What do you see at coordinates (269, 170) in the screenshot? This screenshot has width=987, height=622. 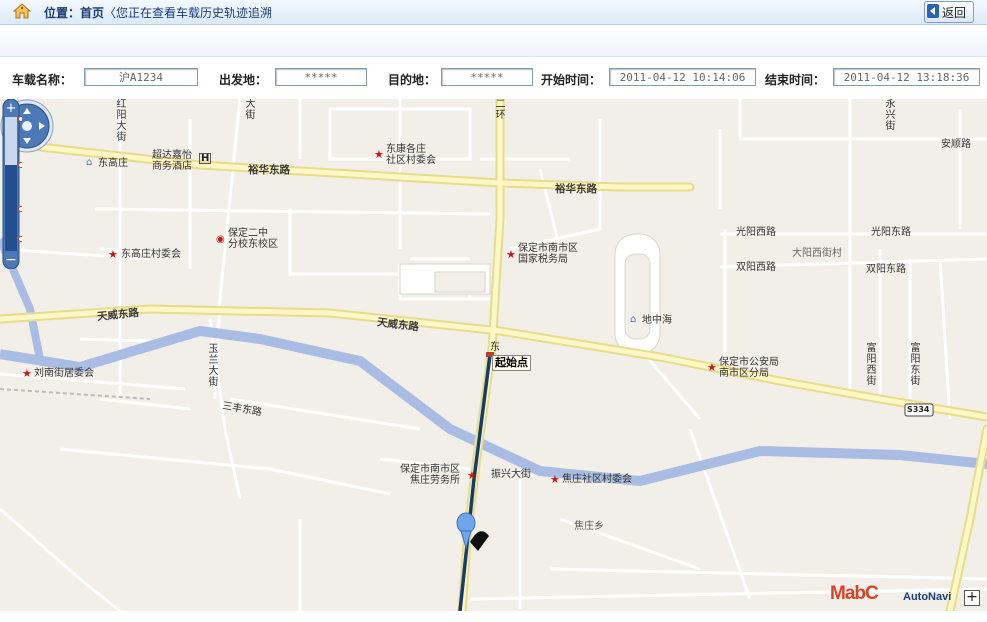 I see `road-label-yuhua-west: 裕华东路` at bounding box center [269, 170].